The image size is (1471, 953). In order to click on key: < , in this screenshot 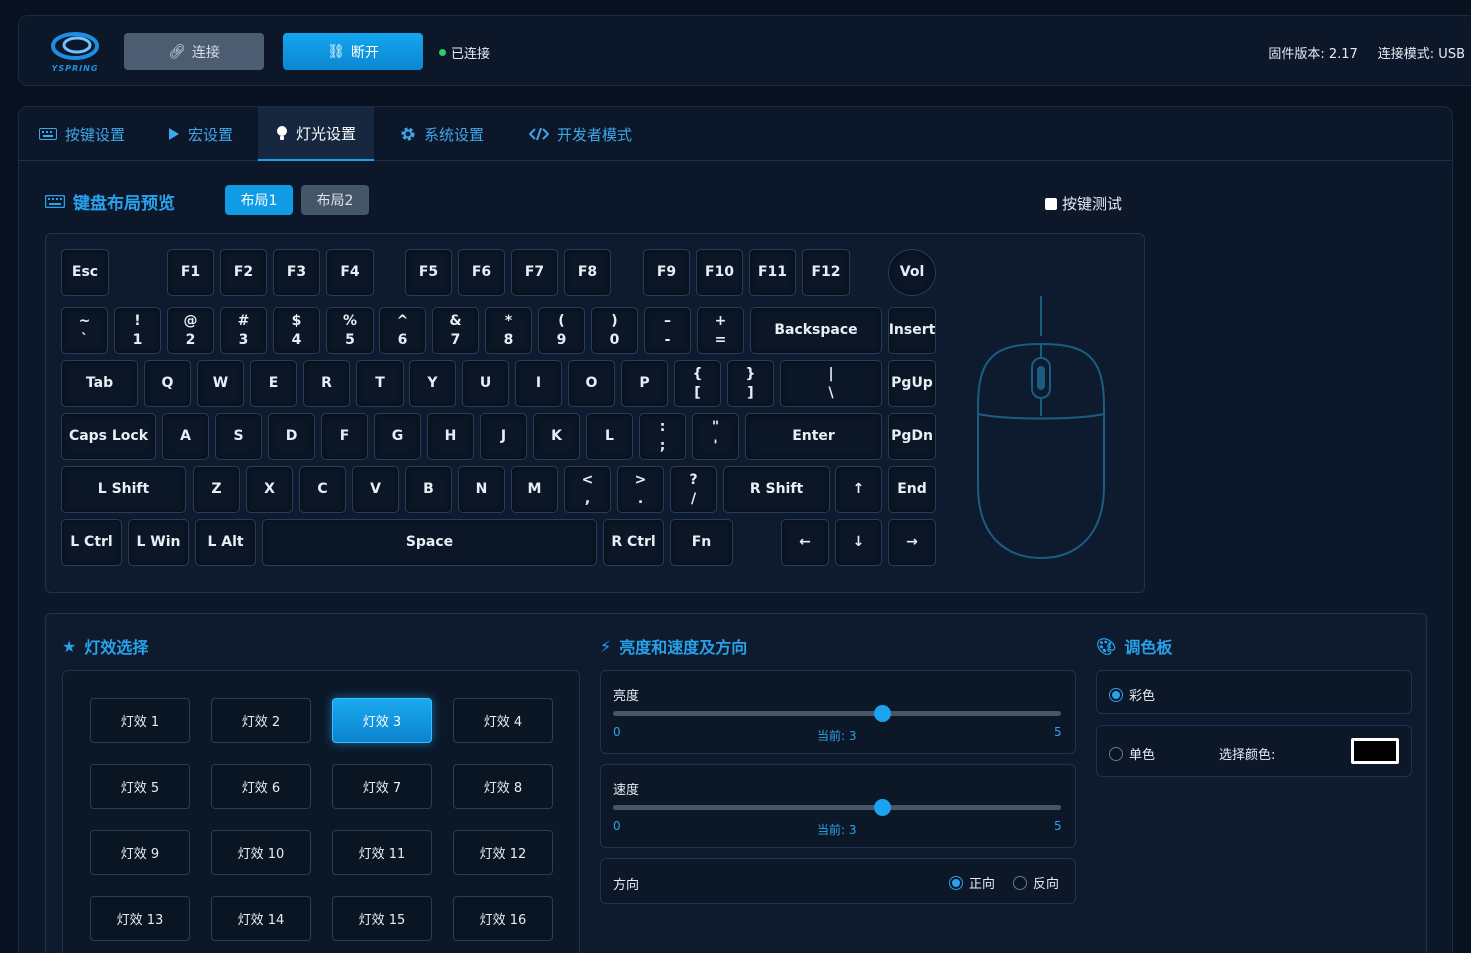, I will do `click(587, 489)`.